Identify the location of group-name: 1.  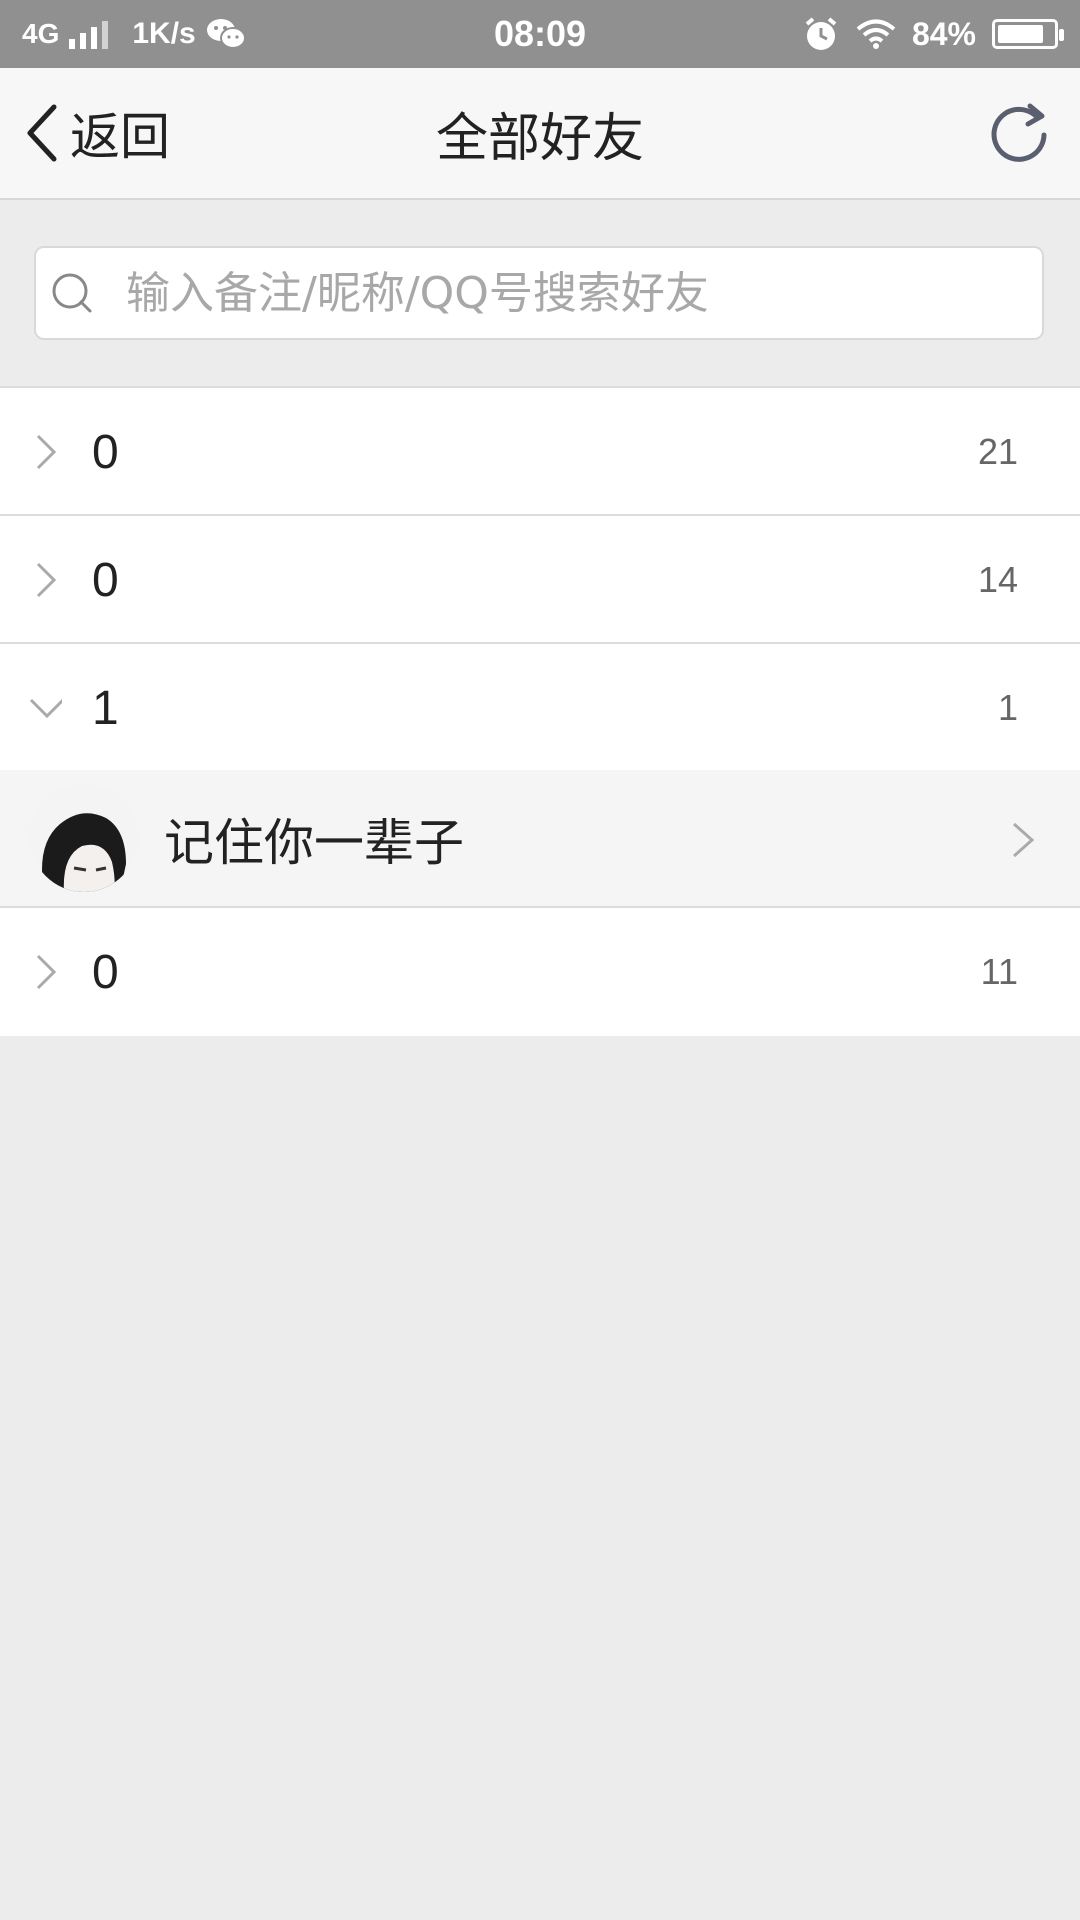
(105, 708).